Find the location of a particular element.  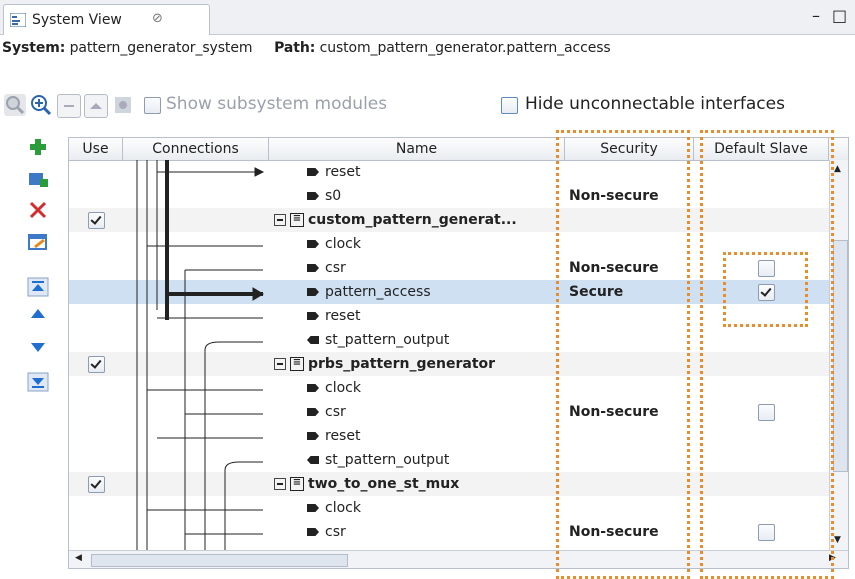

column-header-security: Security is located at coordinates (629, 149).